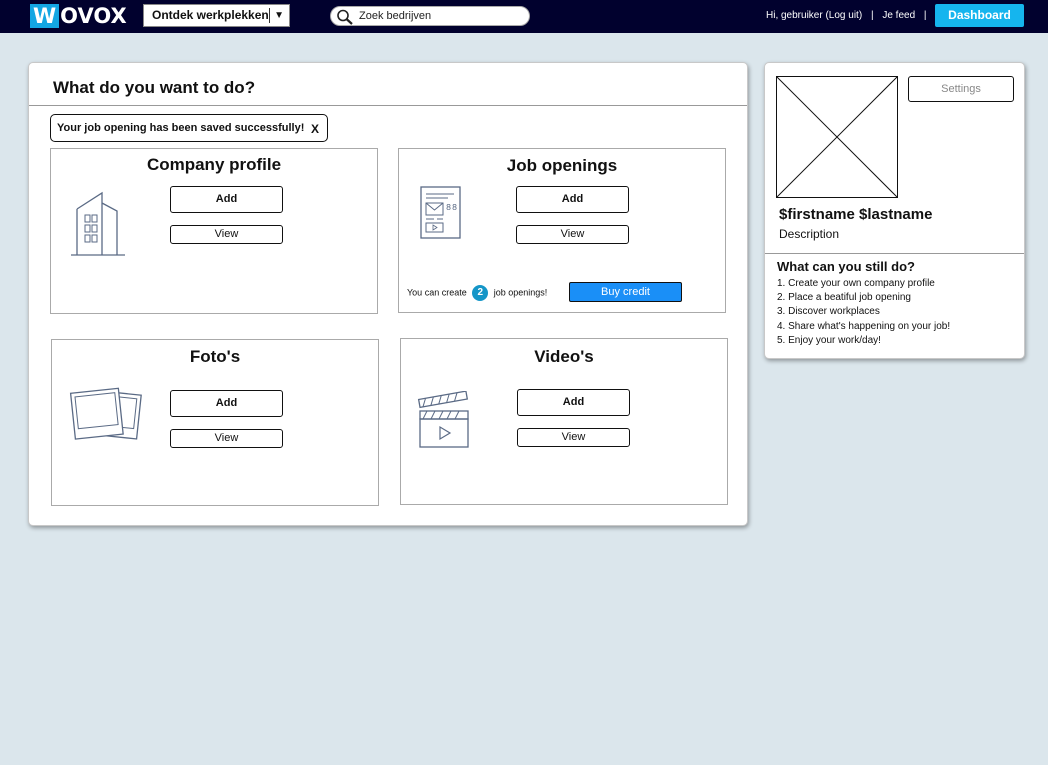 The height and width of the screenshot is (765, 1048). I want to click on card-title: Foto's, so click(215, 356).